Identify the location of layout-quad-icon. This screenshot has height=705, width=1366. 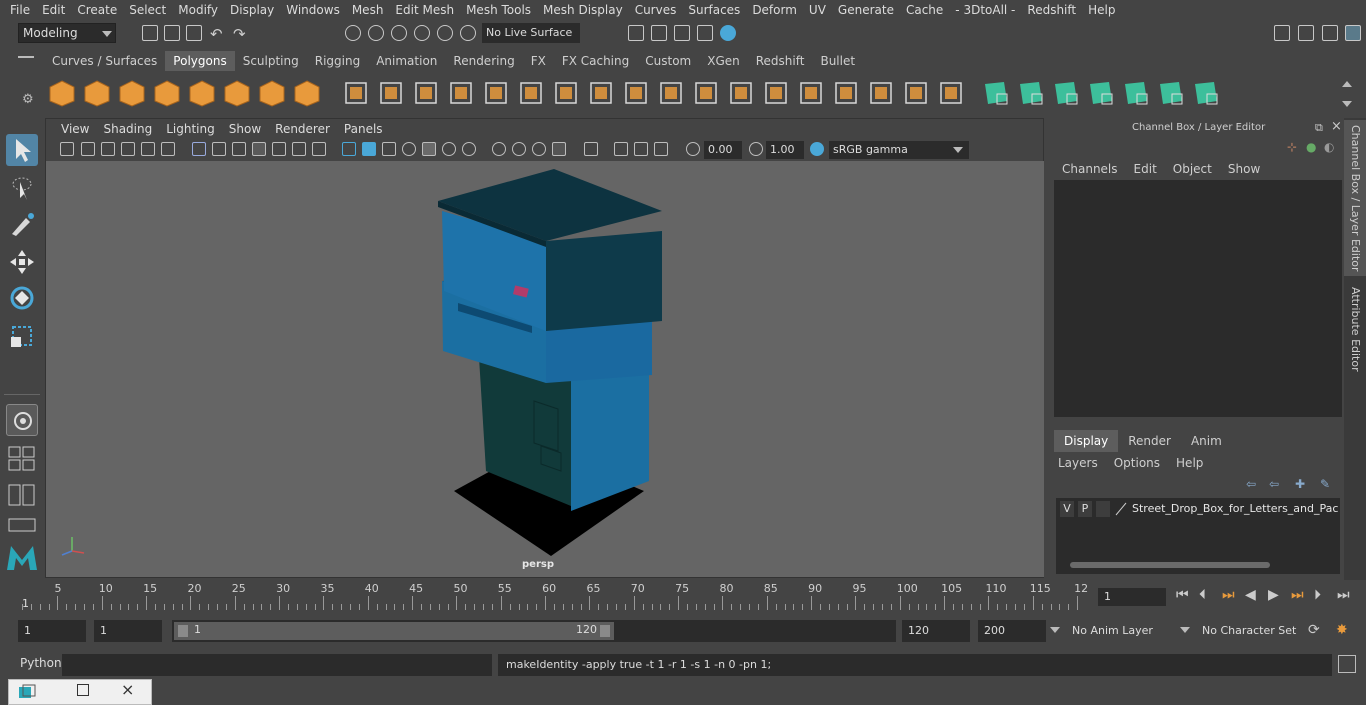
(22, 459).